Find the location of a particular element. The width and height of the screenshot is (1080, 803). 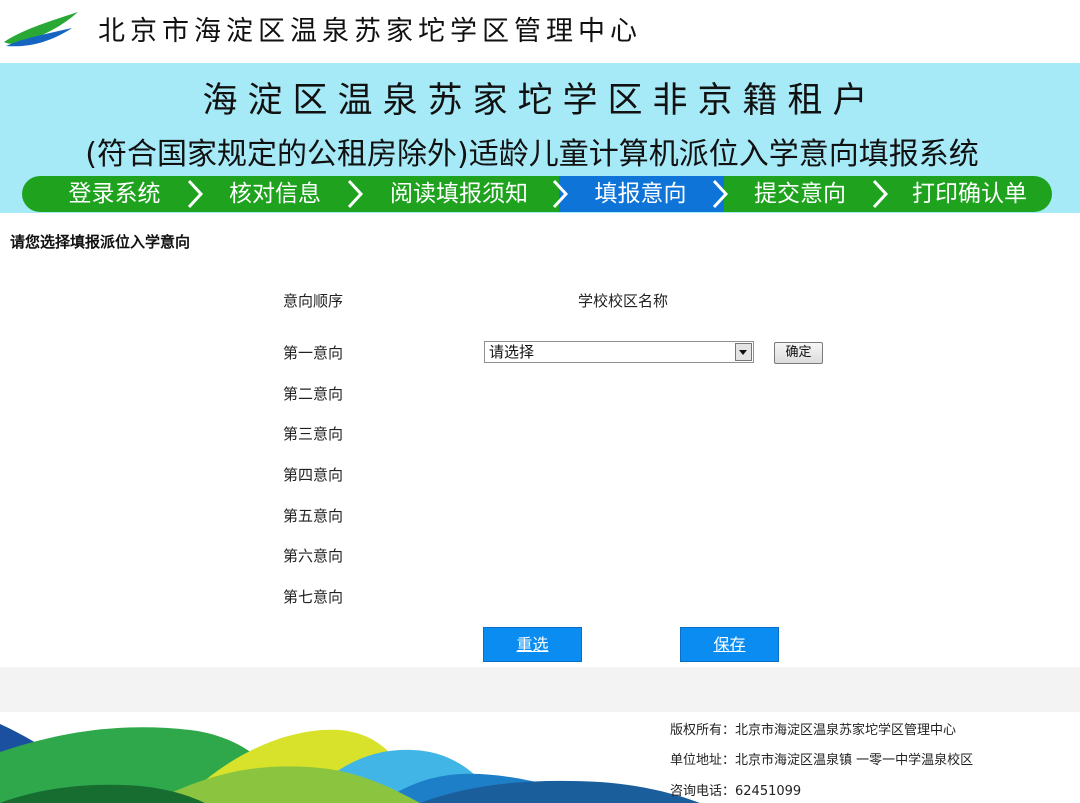

step-fill-preference: 填报意向 is located at coordinates (640, 194).